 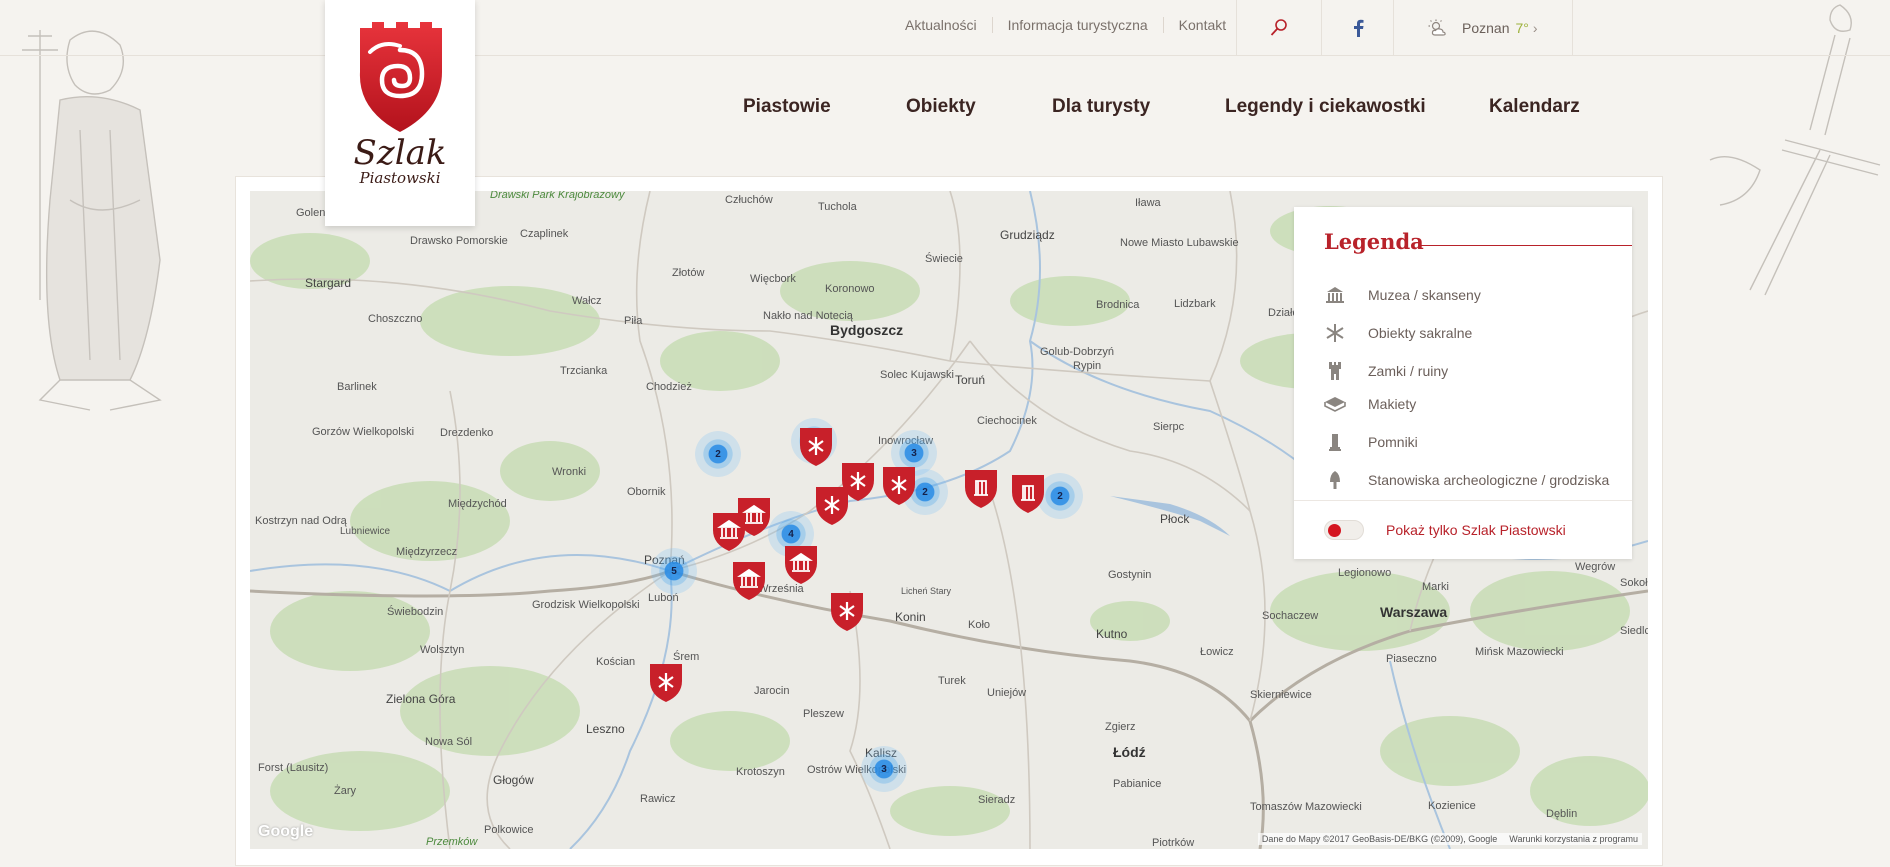 What do you see at coordinates (1179, 243) in the screenshot?
I see `map-label: Nowe Miasto Lubawskie` at bounding box center [1179, 243].